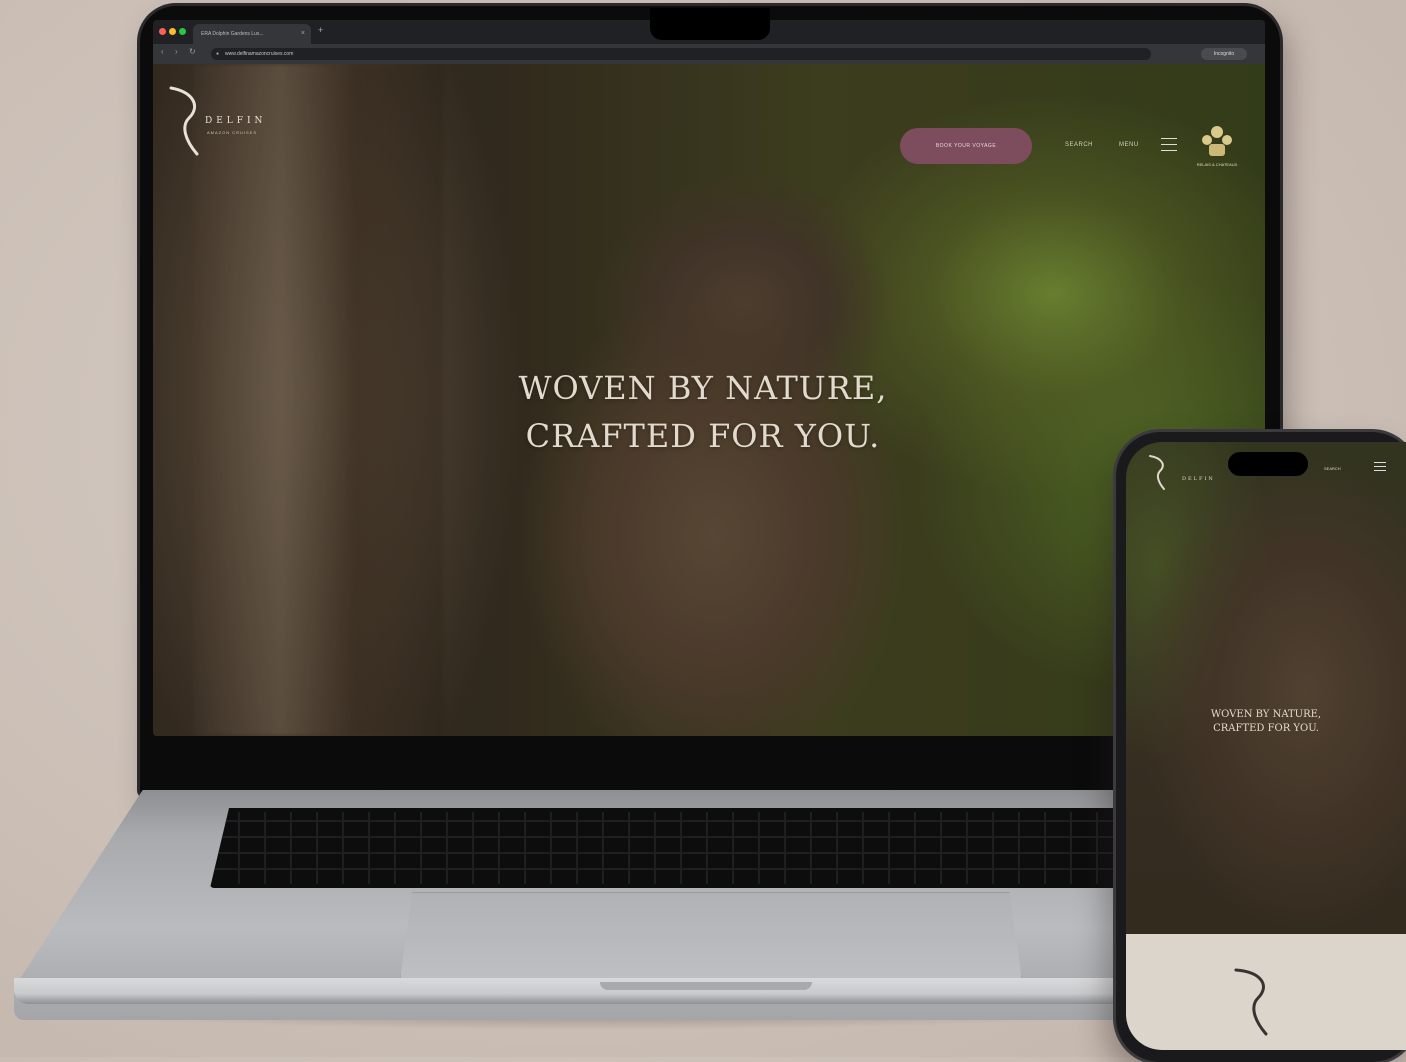 The height and width of the screenshot is (1062, 1406). I want to click on url-text: www.delfinamazoncruises.com, so click(259, 54).